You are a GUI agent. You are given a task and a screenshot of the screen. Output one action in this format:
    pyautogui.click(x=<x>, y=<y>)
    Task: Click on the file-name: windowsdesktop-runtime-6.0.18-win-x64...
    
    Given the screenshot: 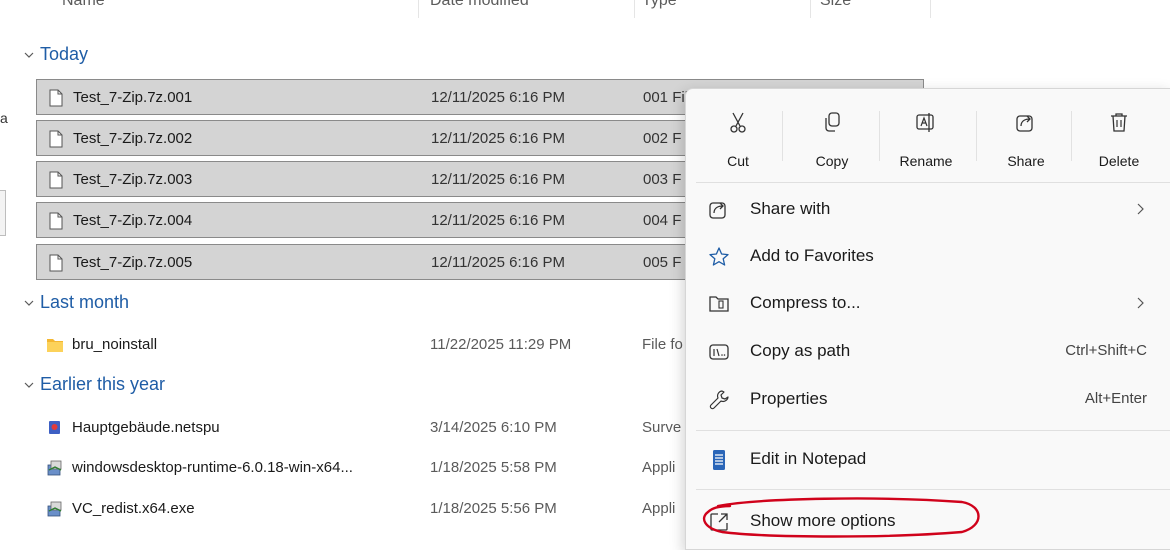 What is the action you would take?
    pyautogui.click(x=212, y=467)
    